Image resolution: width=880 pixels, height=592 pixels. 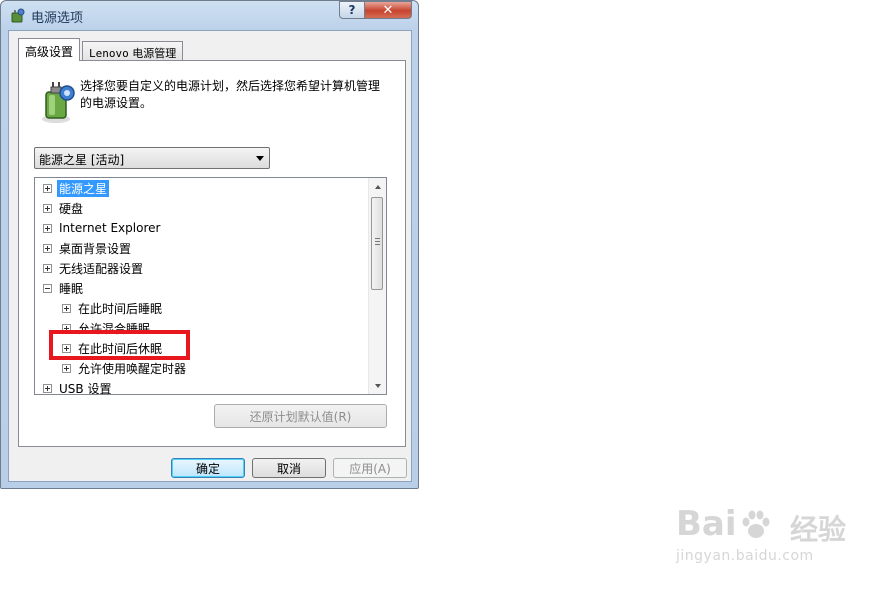 I want to click on tab-label: 高级设置, so click(x=49, y=52).